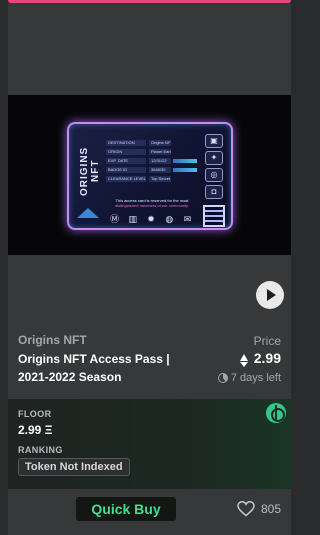 The height and width of the screenshot is (535, 320). What do you see at coordinates (270, 509) in the screenshot?
I see `likes-count: 805` at bounding box center [270, 509].